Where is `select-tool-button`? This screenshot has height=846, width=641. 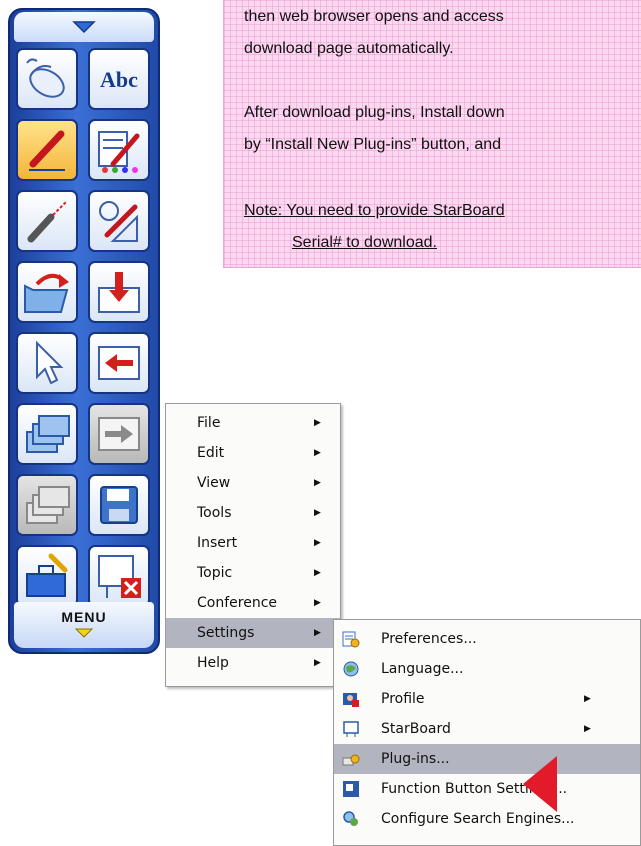
select-tool-button is located at coordinates (47, 363).